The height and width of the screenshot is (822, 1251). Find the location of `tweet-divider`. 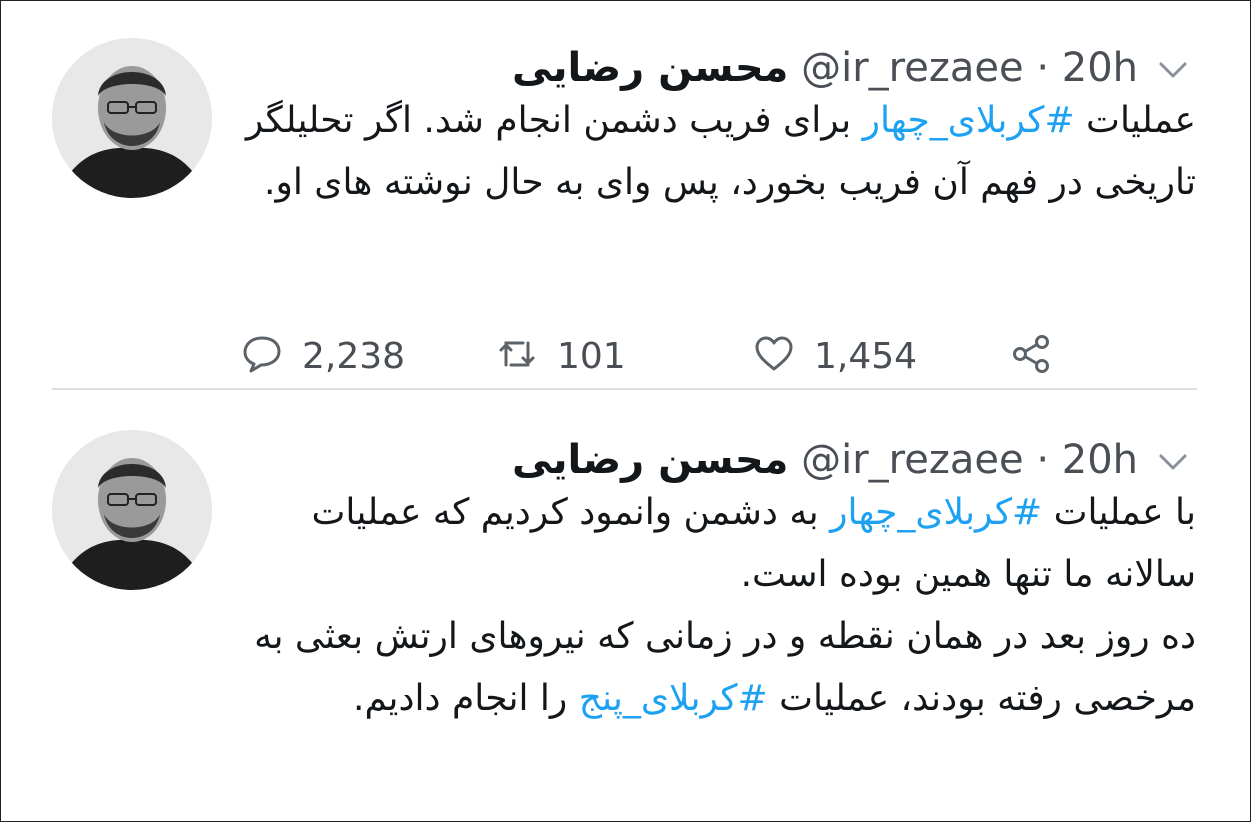

tweet-divider is located at coordinates (624, 389).